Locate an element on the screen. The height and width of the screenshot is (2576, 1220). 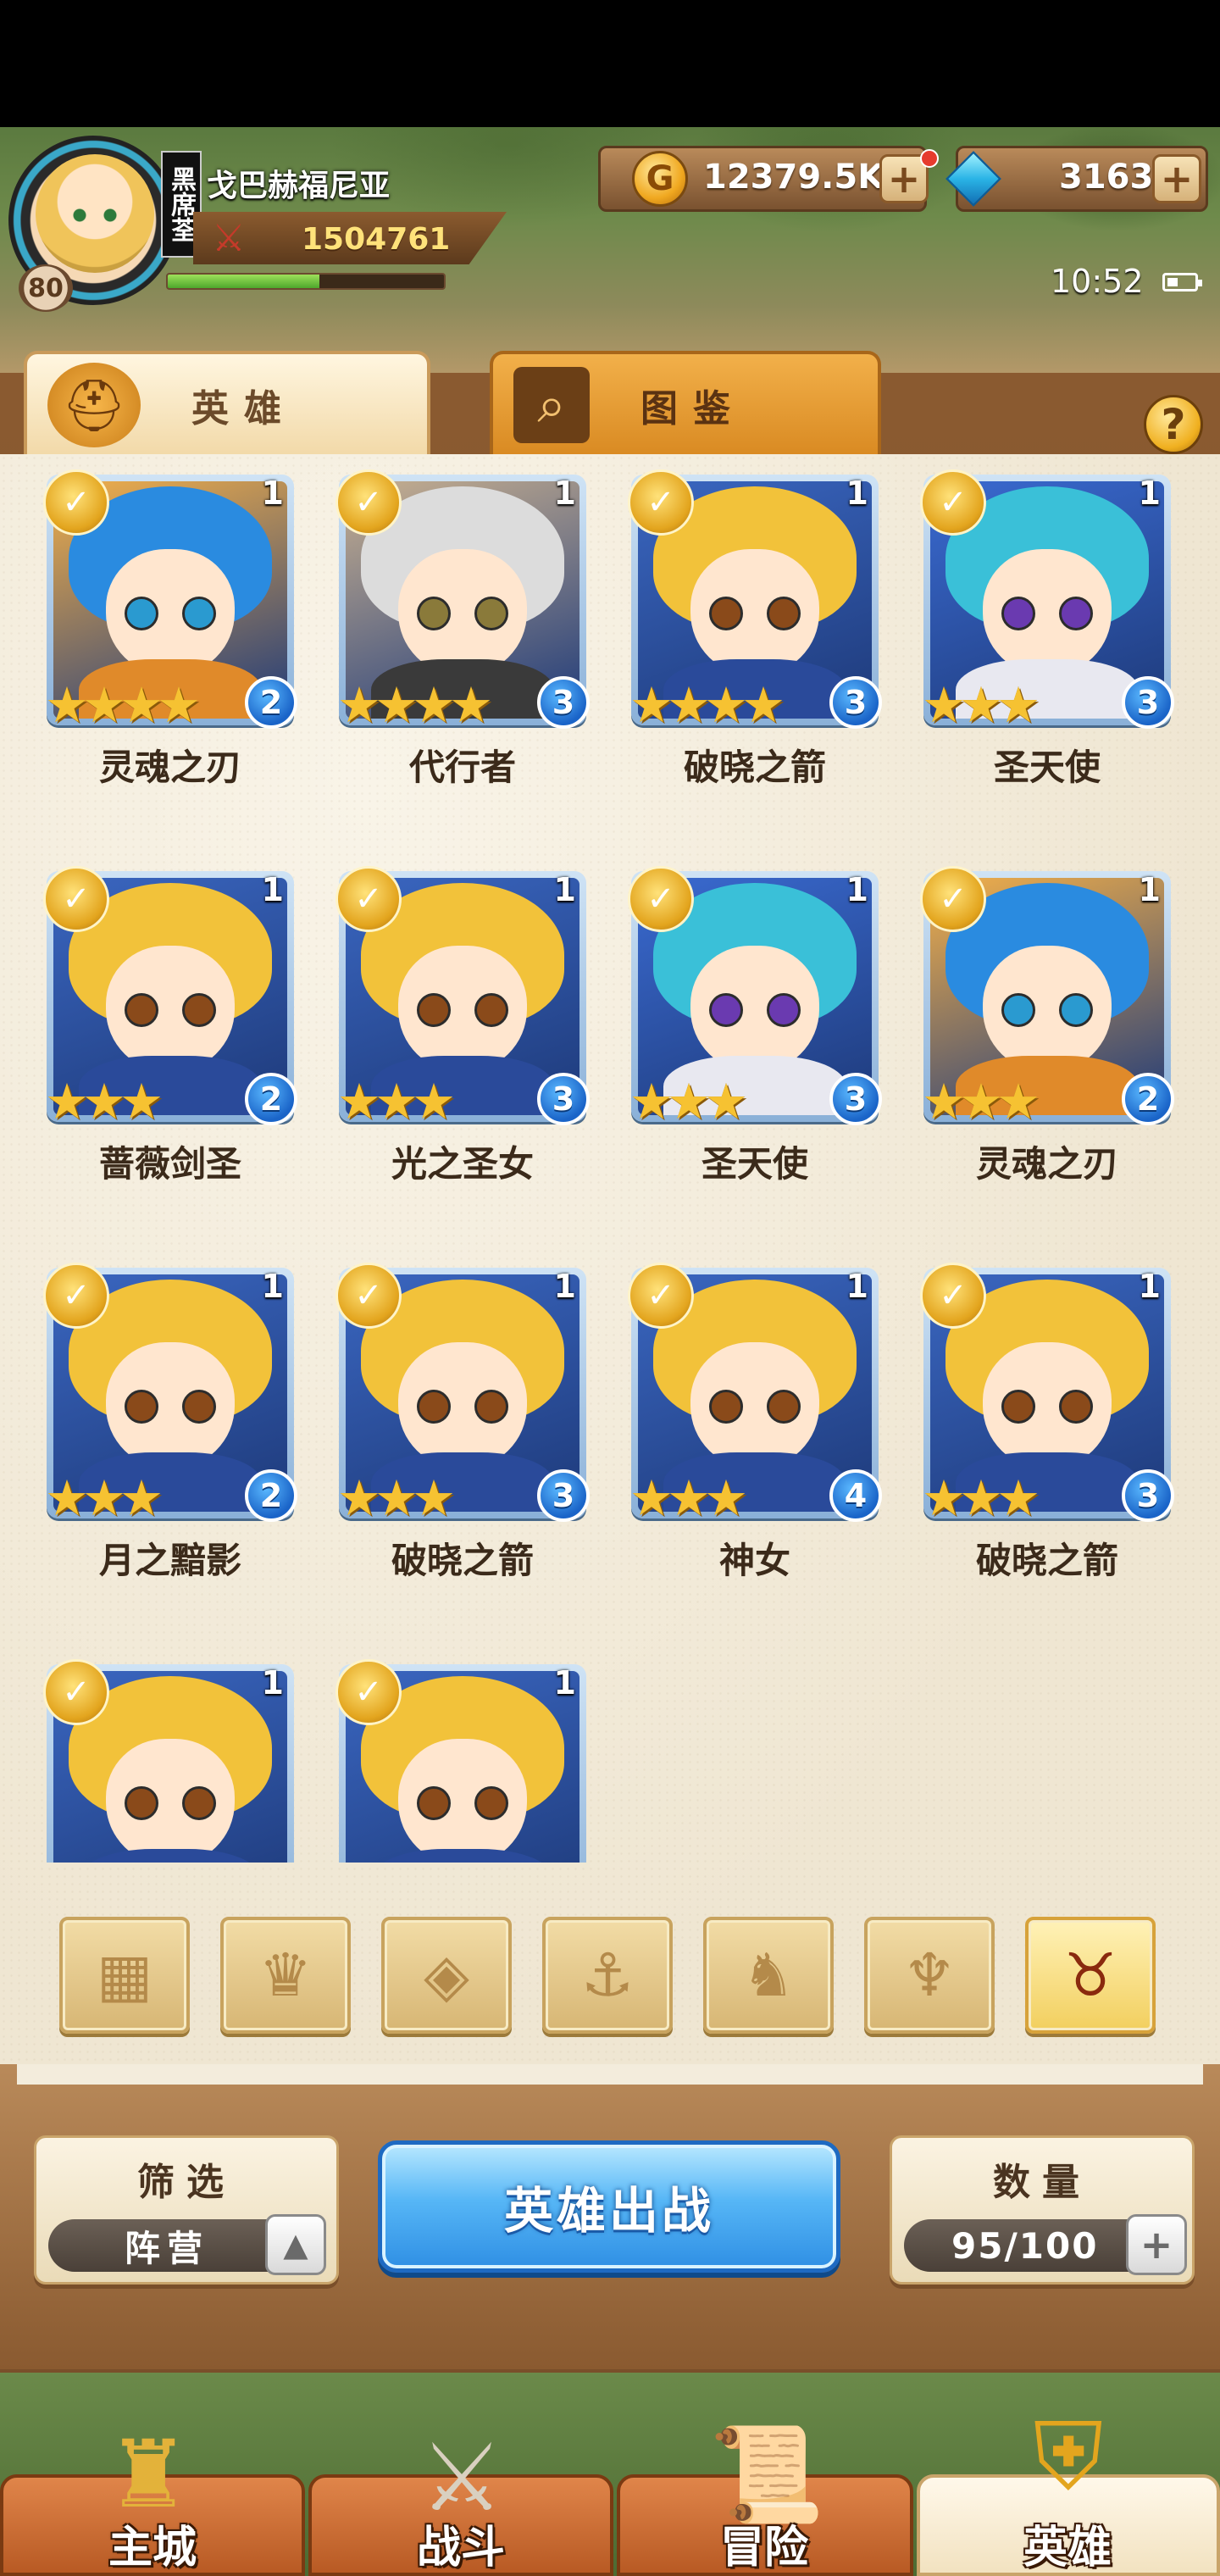
player-avatar is located at coordinates (95, 213).